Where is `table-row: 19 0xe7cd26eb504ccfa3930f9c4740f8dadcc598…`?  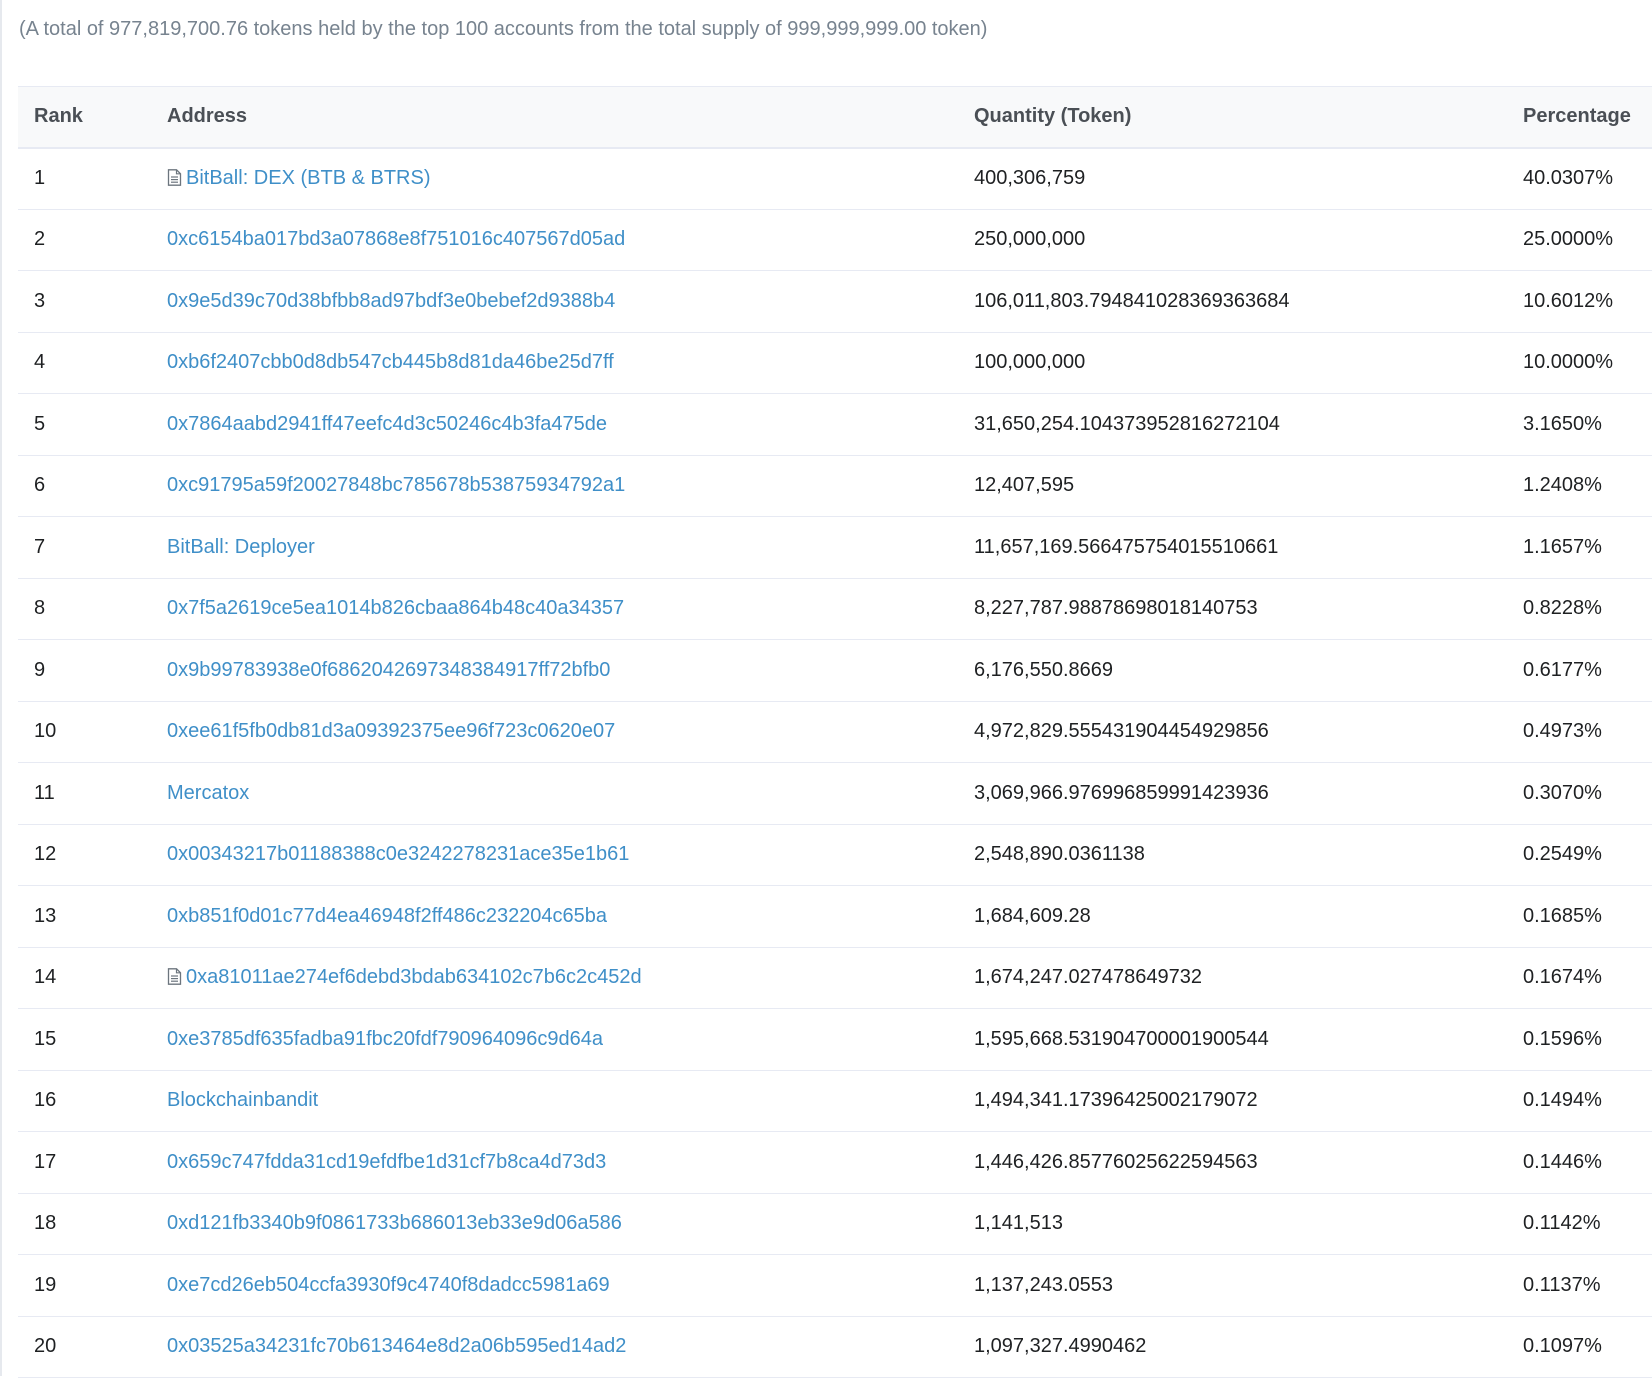 table-row: 19 0xe7cd26eb504ccfa3930f9c4740f8dadcc598… is located at coordinates (835, 1285).